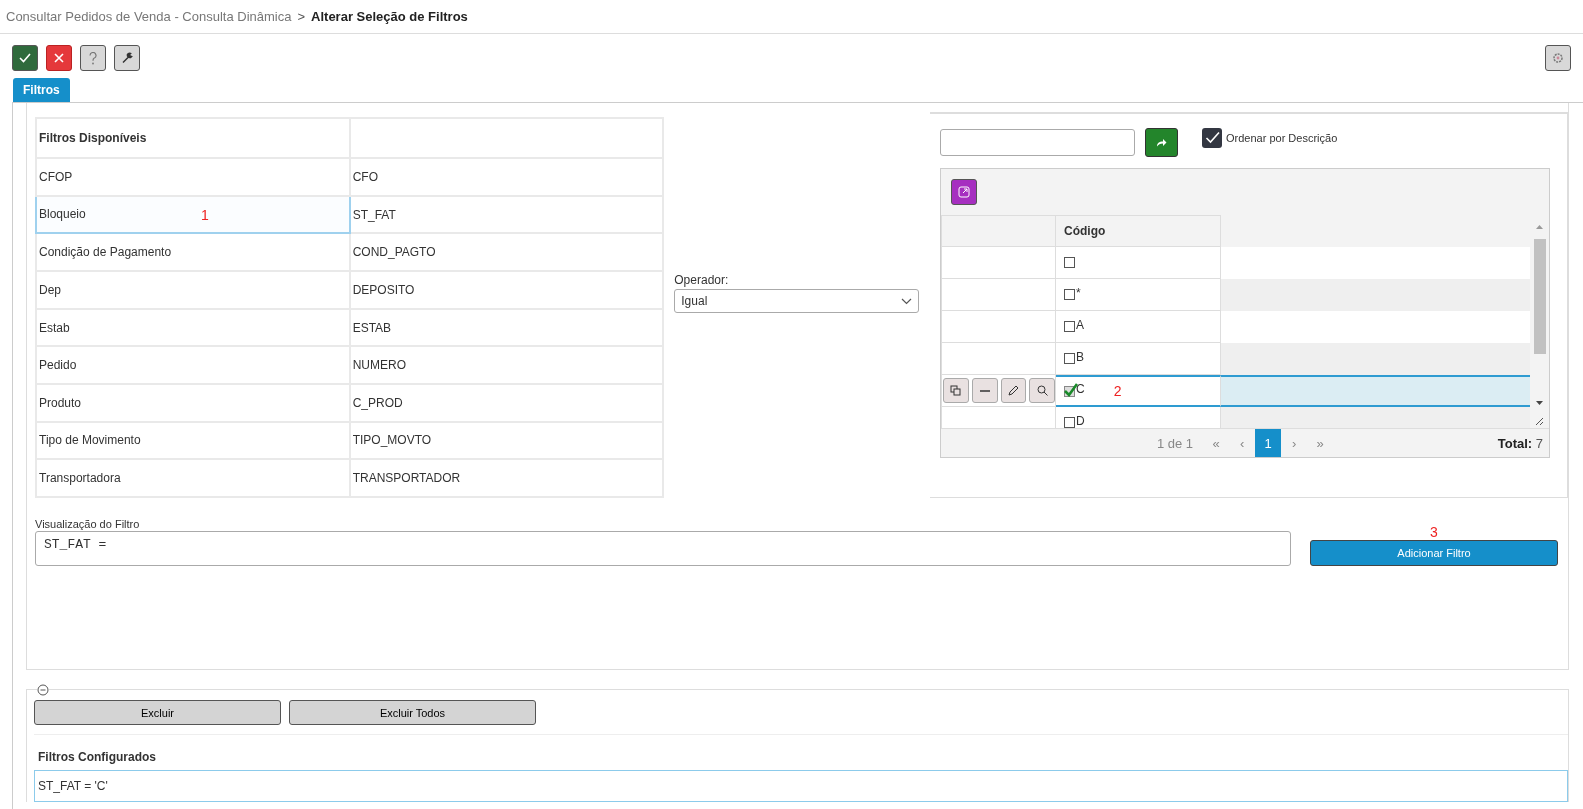 Image resolution: width=1583 pixels, height=809 pixels. Describe the element at coordinates (1080, 324) in the screenshot. I see `code-text: A` at that location.